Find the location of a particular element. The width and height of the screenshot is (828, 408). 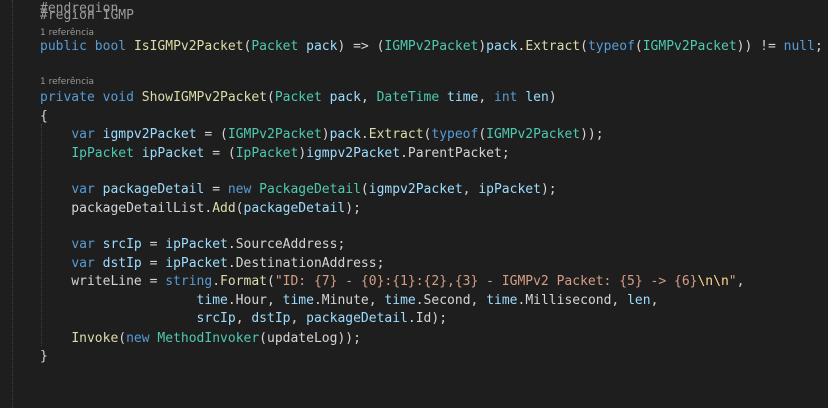

code-token: time is located at coordinates (463, 97).